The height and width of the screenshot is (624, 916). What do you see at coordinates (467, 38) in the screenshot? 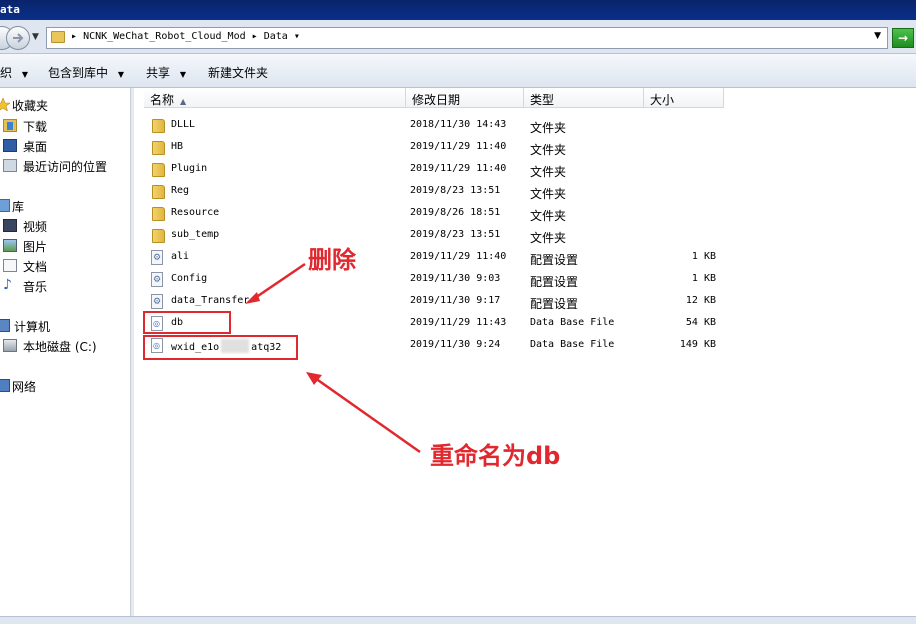
I see `address-field: ▸ NCNK_WeChat_Robot_Cloud_Mod ▸ Data ▾ ▼` at bounding box center [467, 38].